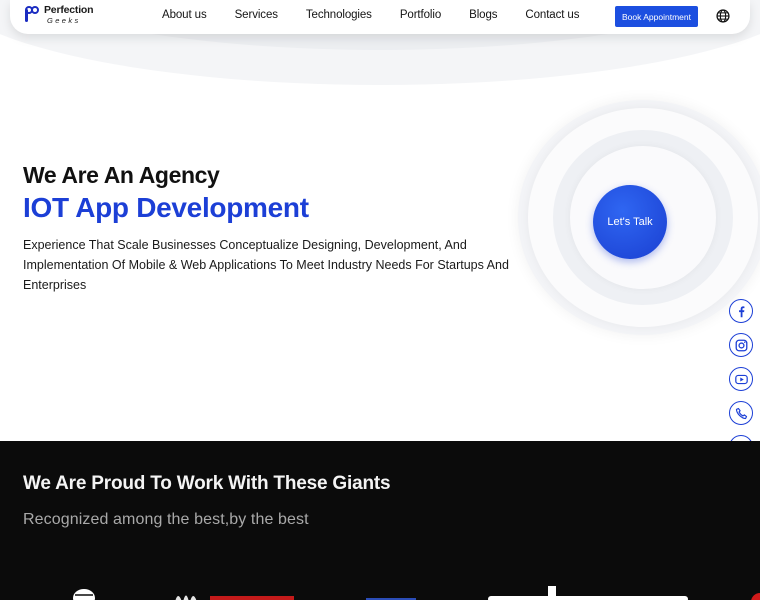 Image resolution: width=760 pixels, height=600 pixels. I want to click on lets-talk-button: Let's Talk, so click(630, 222).